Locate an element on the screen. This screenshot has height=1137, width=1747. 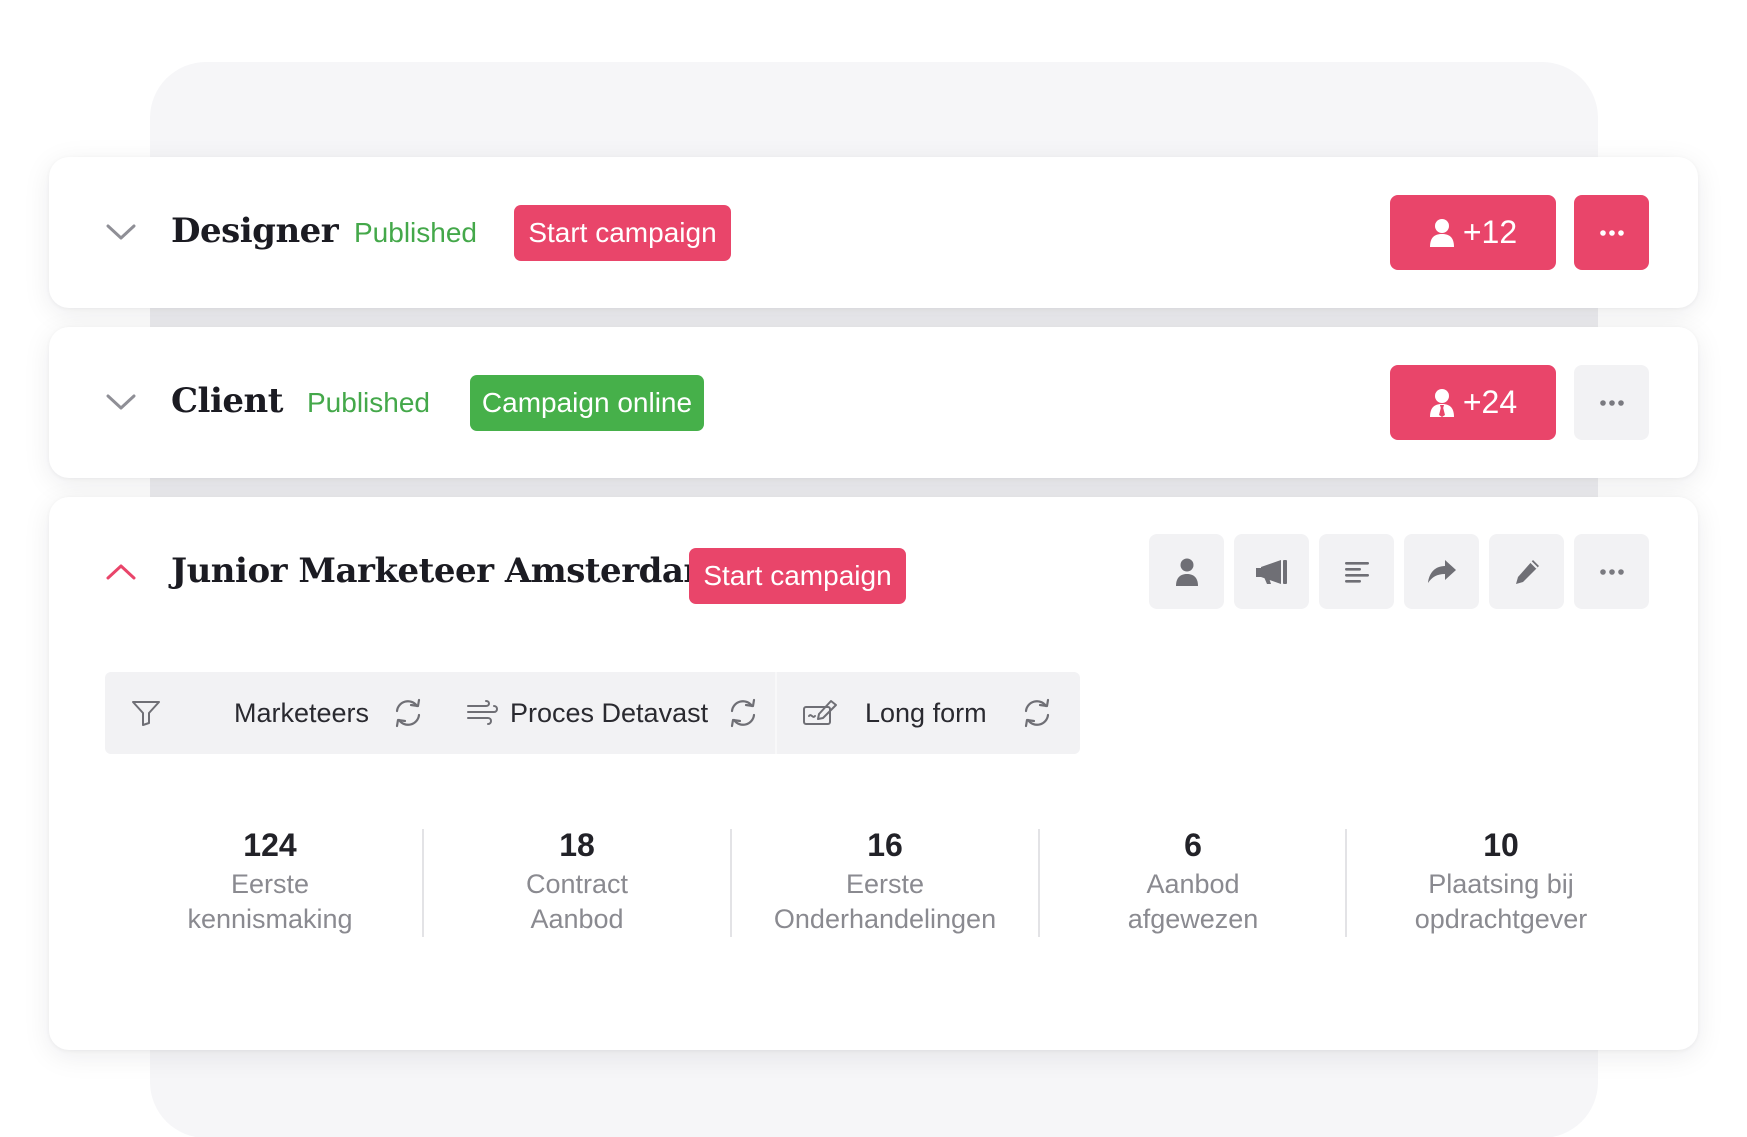
candidates-button: +12 is located at coordinates (1473, 232).